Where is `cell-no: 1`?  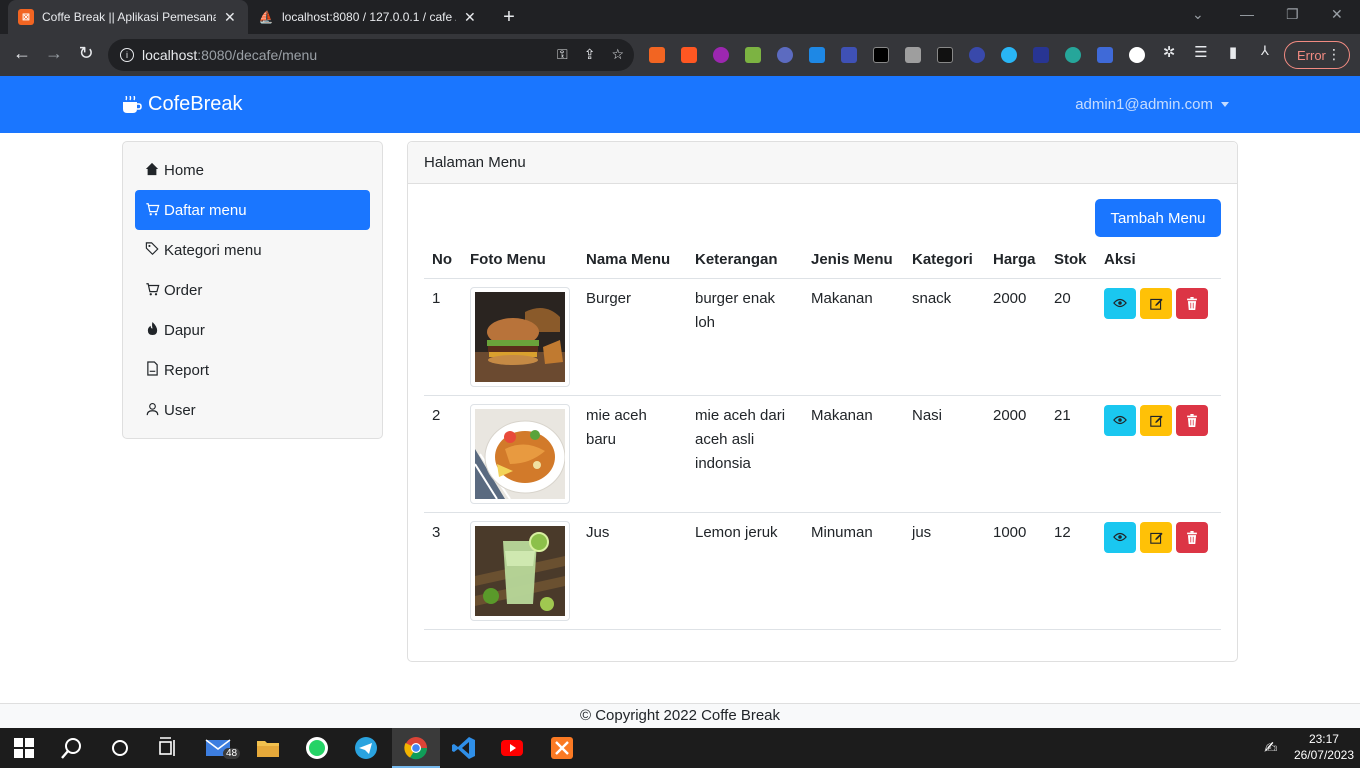 cell-no: 1 is located at coordinates (443, 337).